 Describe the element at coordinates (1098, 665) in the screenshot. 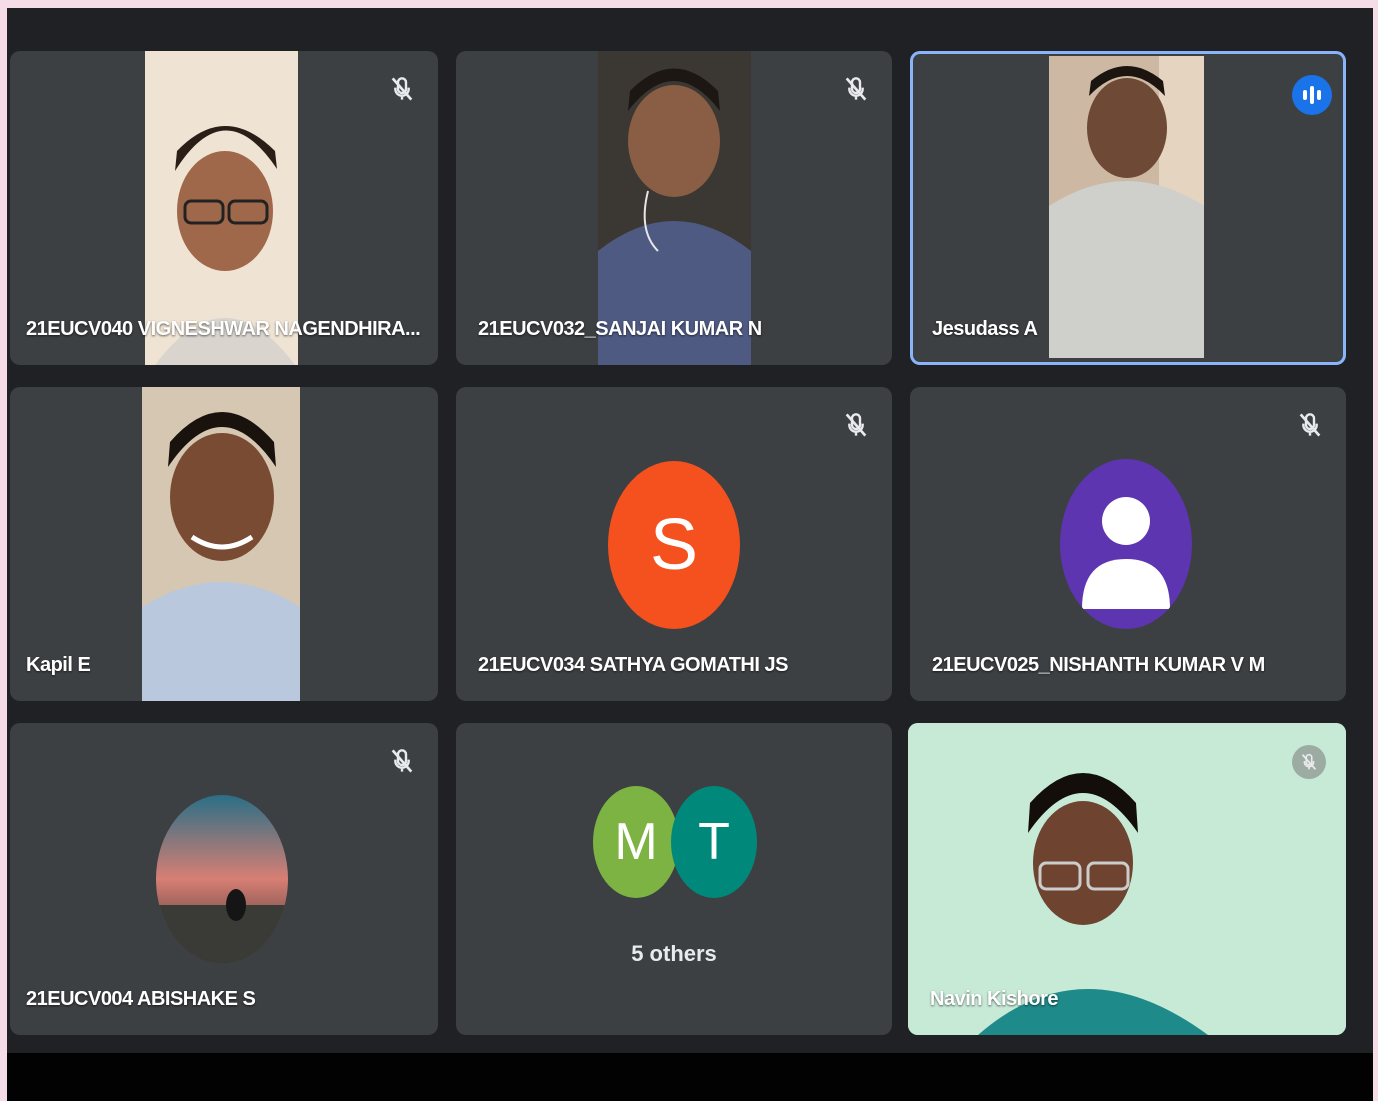

I see `participant-name: 21EUCV025_NISHANTH KUMAR V M` at that location.